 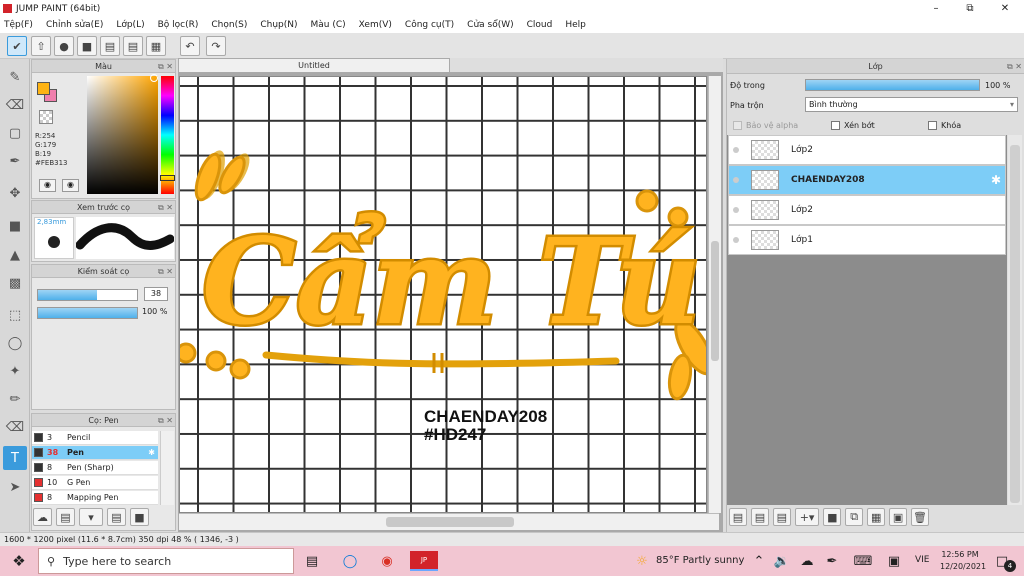 I want to click on undo-icon: ↶, so click(x=190, y=46).